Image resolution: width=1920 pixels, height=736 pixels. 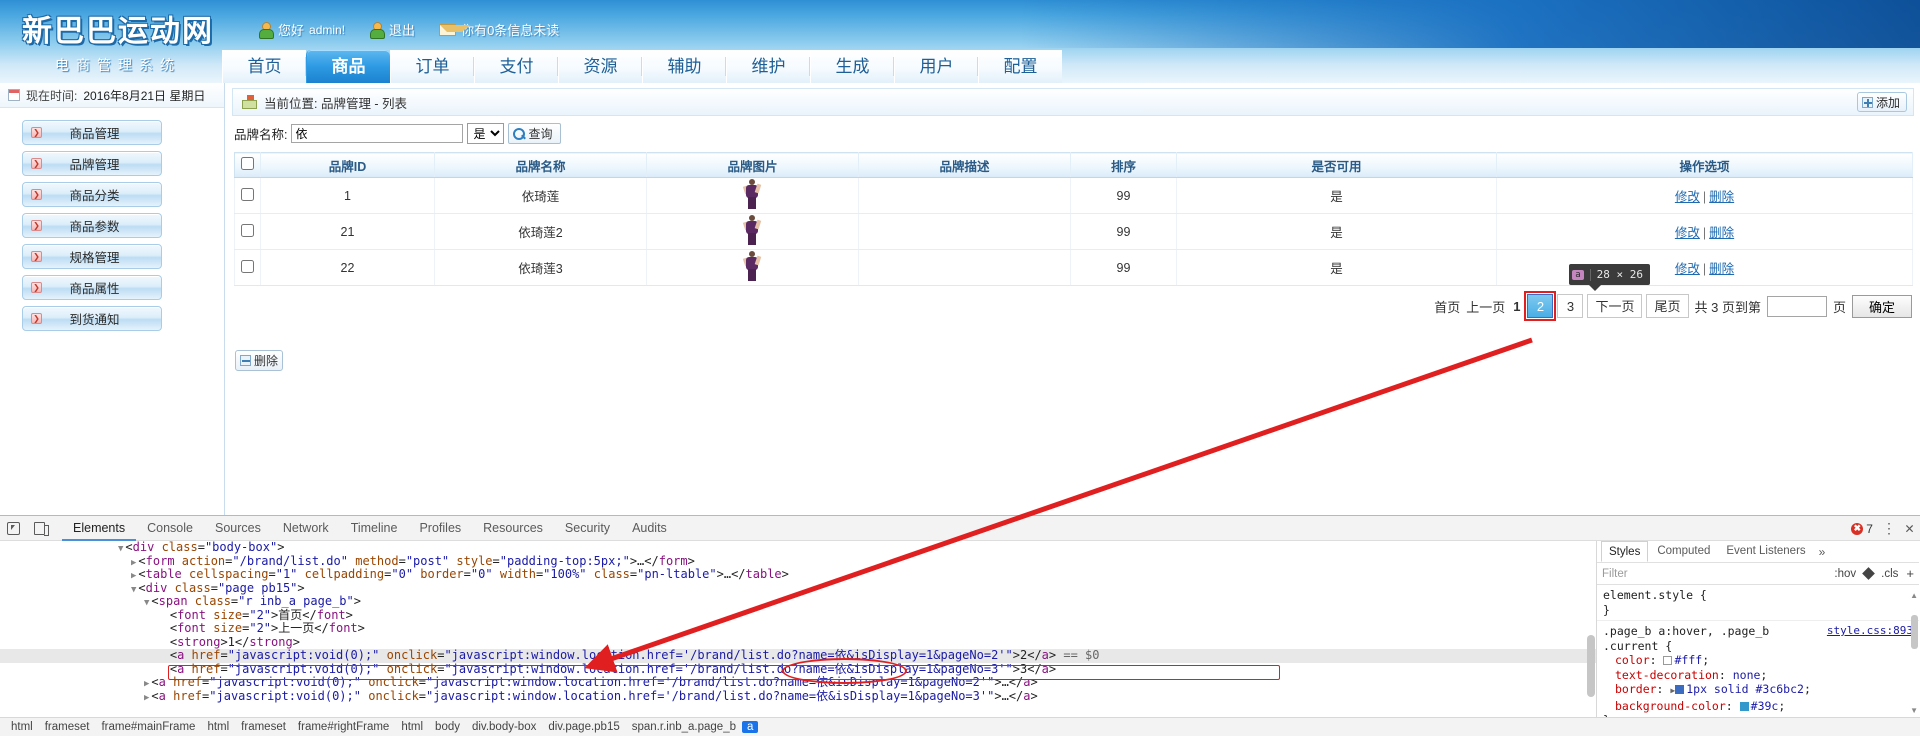 What do you see at coordinates (148, 727) in the screenshot?
I see `breadcrumb-node: frame#mainFrame` at bounding box center [148, 727].